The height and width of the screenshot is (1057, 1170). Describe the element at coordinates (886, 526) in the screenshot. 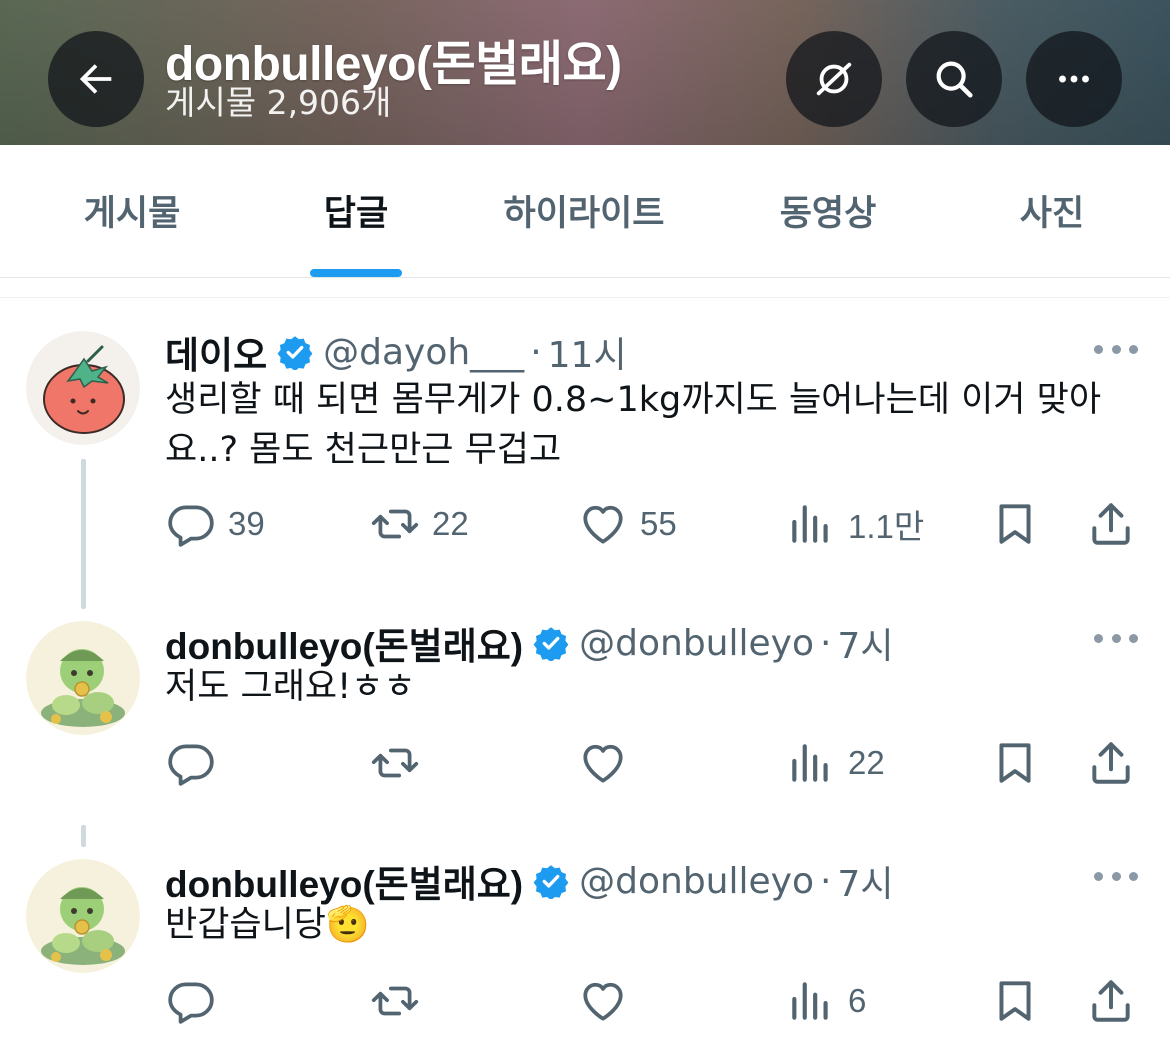

I see `view-count: 1.1만` at that location.